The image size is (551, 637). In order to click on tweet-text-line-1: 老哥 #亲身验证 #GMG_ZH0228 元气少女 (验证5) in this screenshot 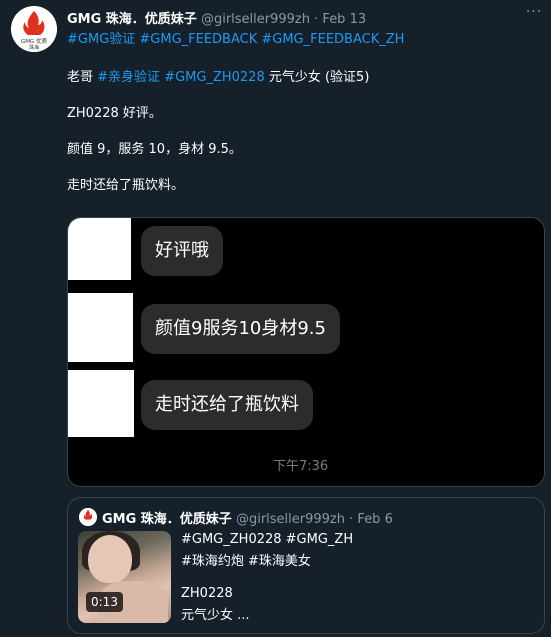, I will do `click(218, 75)`.